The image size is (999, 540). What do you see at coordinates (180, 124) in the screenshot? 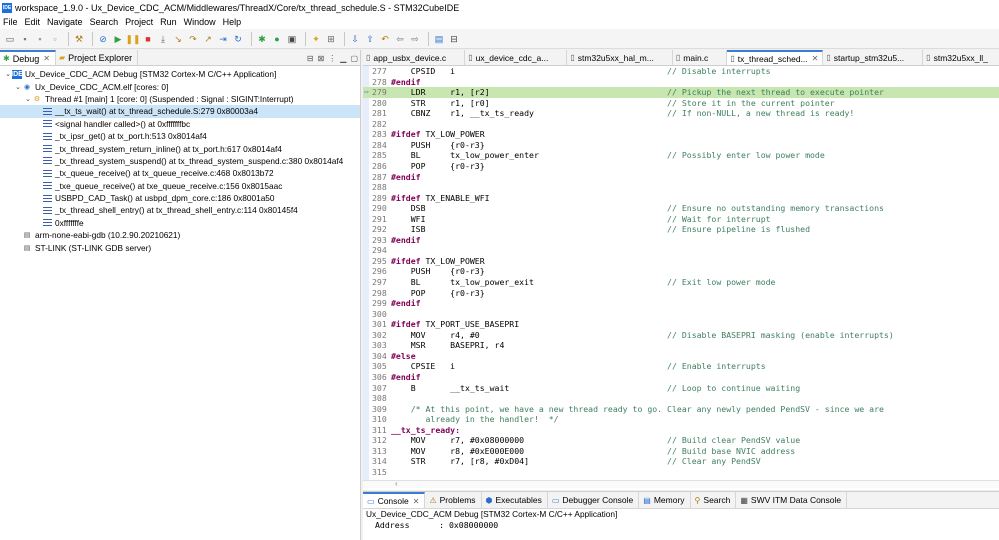
I see `stack-frame-row: <signal handler called>() at 0xfffffffbc` at bounding box center [180, 124].